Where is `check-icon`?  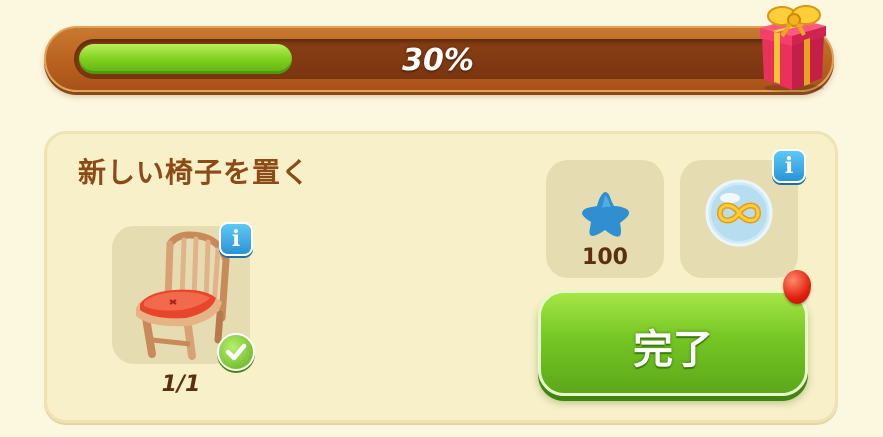
check-icon is located at coordinates (236, 352).